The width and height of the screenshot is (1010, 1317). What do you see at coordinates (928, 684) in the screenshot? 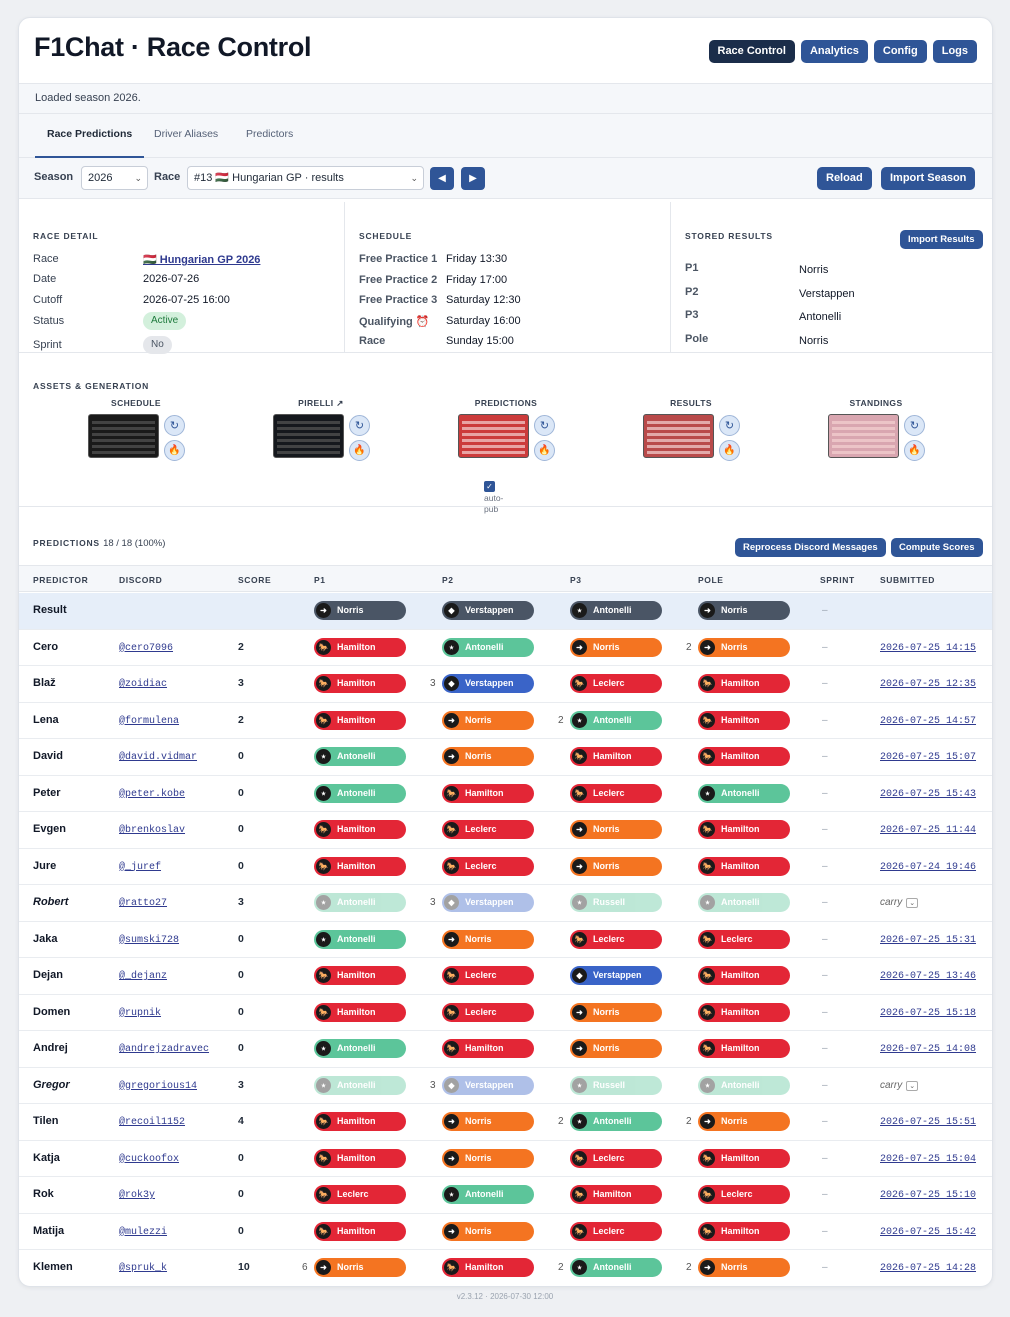
I see `submitted-time: 2026-07-25 12:35` at bounding box center [928, 684].